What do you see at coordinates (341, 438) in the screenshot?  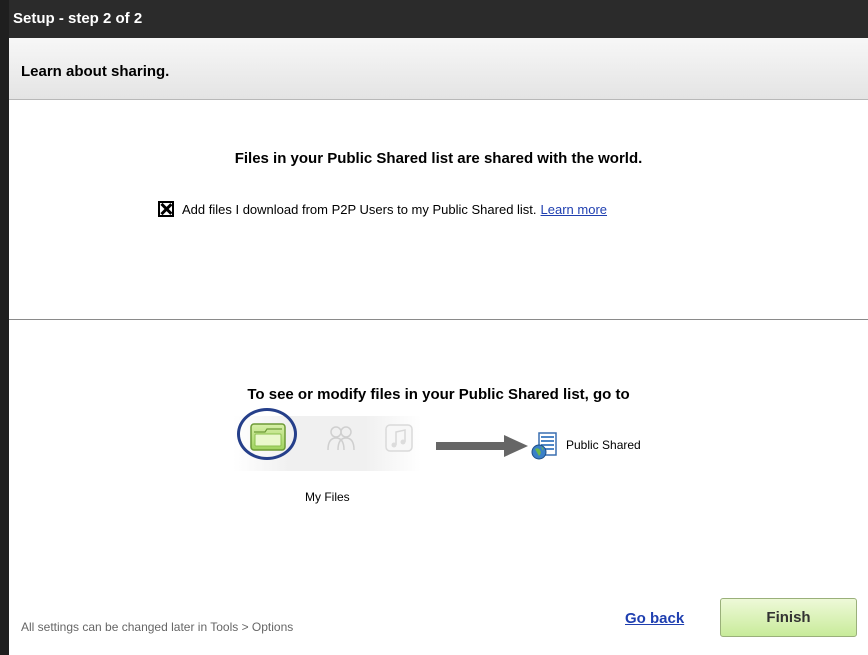 I see `people-icon` at bounding box center [341, 438].